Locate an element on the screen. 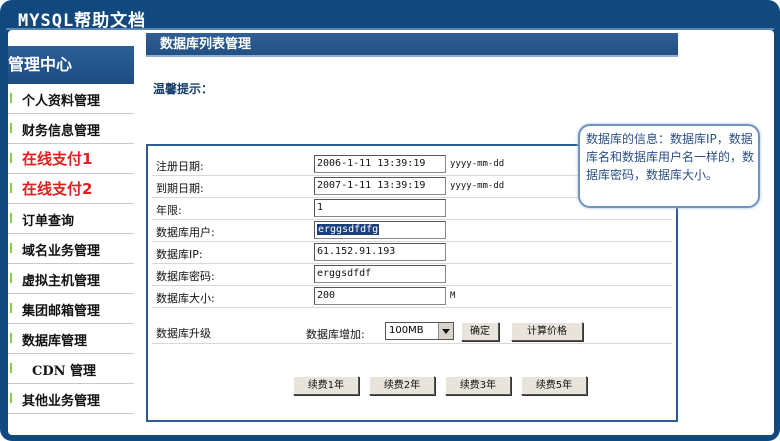 The image size is (780, 441). db-password-field: erggsdfdf is located at coordinates (380, 274).